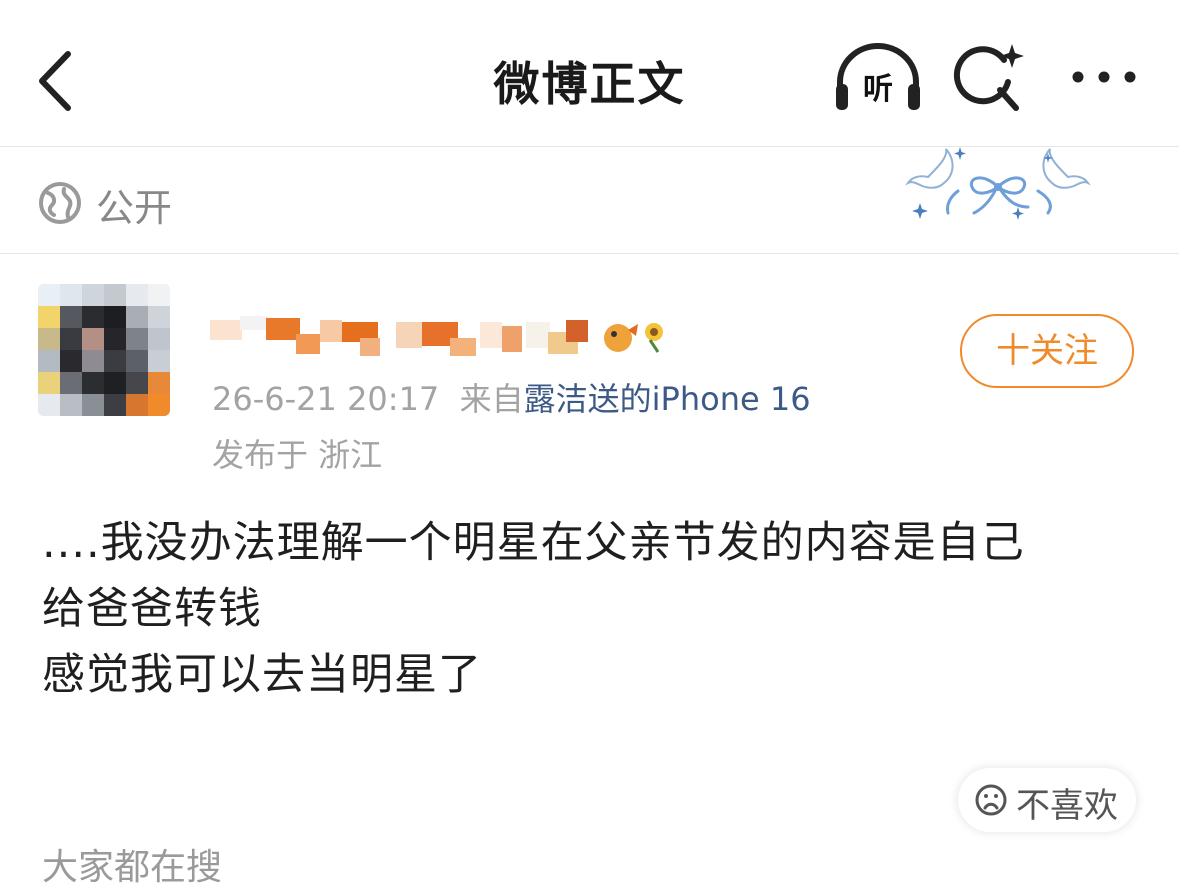 The height and width of the screenshot is (896, 1179). What do you see at coordinates (533, 543) in the screenshot?
I see `post-text-line: ....我没办法理解一个明星在父亲节发的内容是自己` at bounding box center [533, 543].